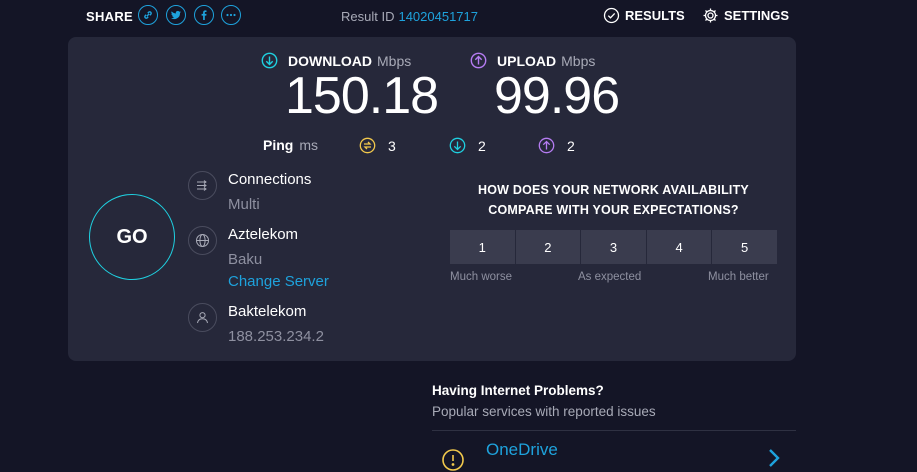  I want to click on result-id: Result ID 14020451717, so click(409, 16).